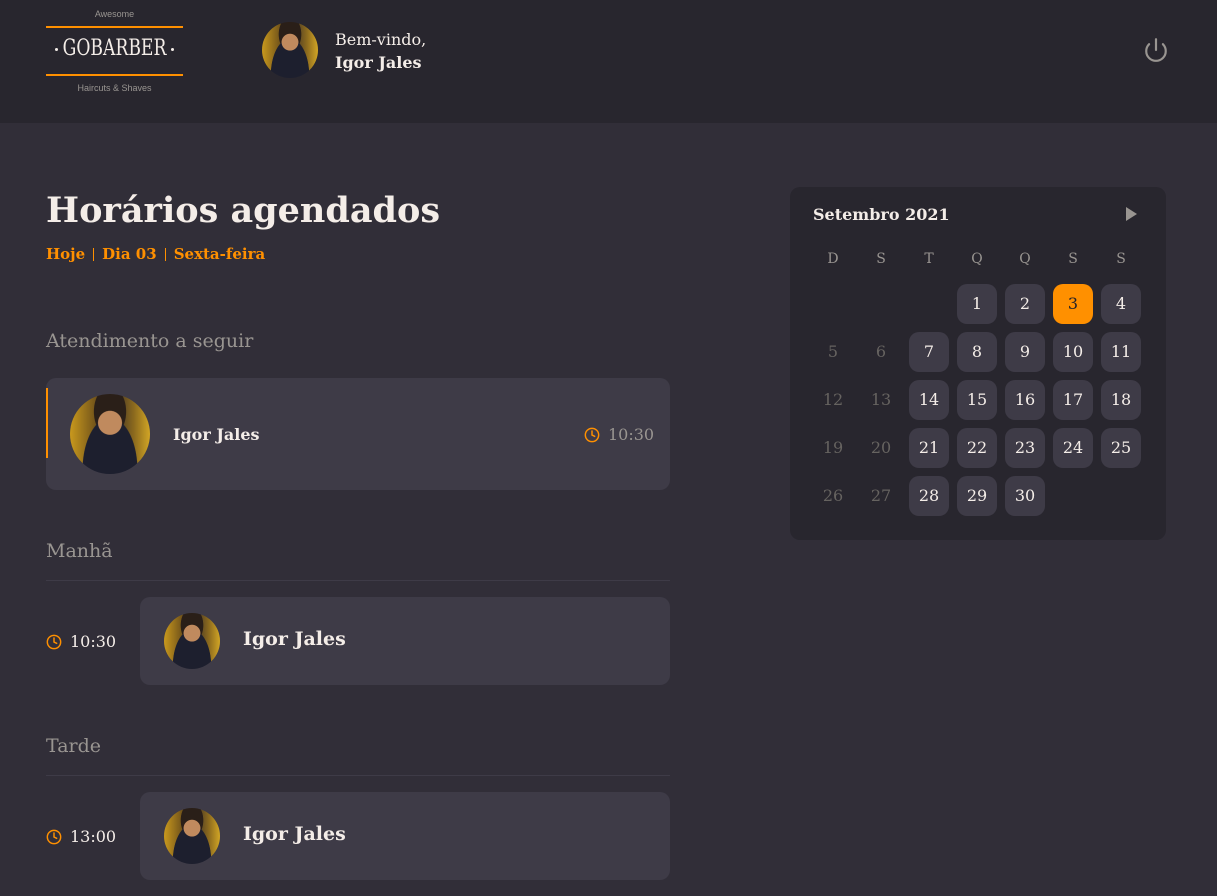  I want to click on calendar-day: 6, so click(881, 351).